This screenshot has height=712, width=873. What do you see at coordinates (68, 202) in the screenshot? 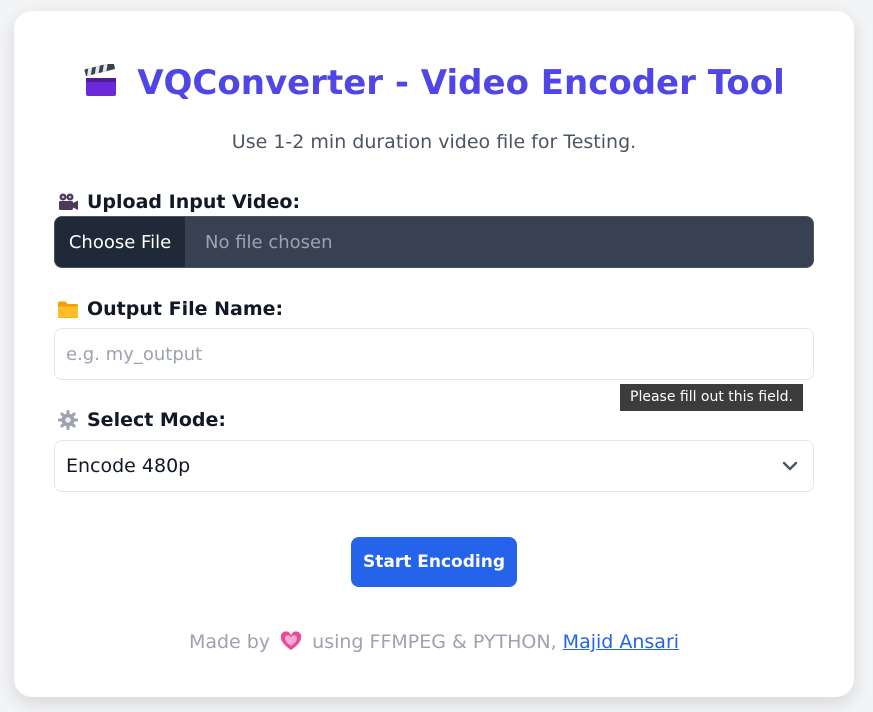
I see `video-camera-icon` at bounding box center [68, 202].